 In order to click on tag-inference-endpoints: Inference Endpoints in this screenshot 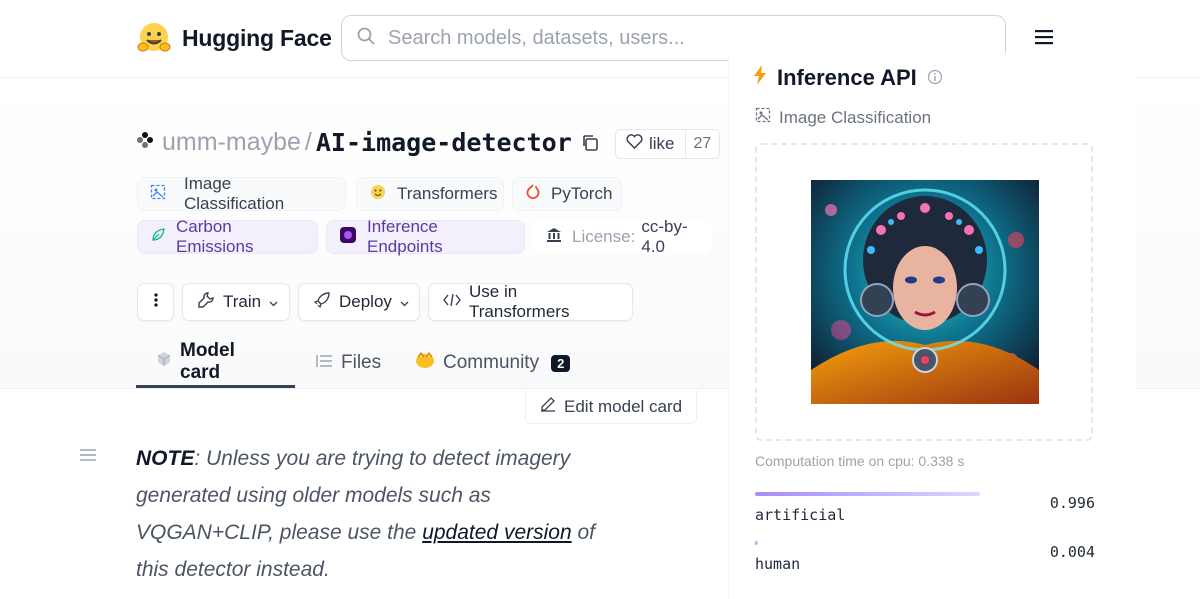, I will do `click(425, 236)`.